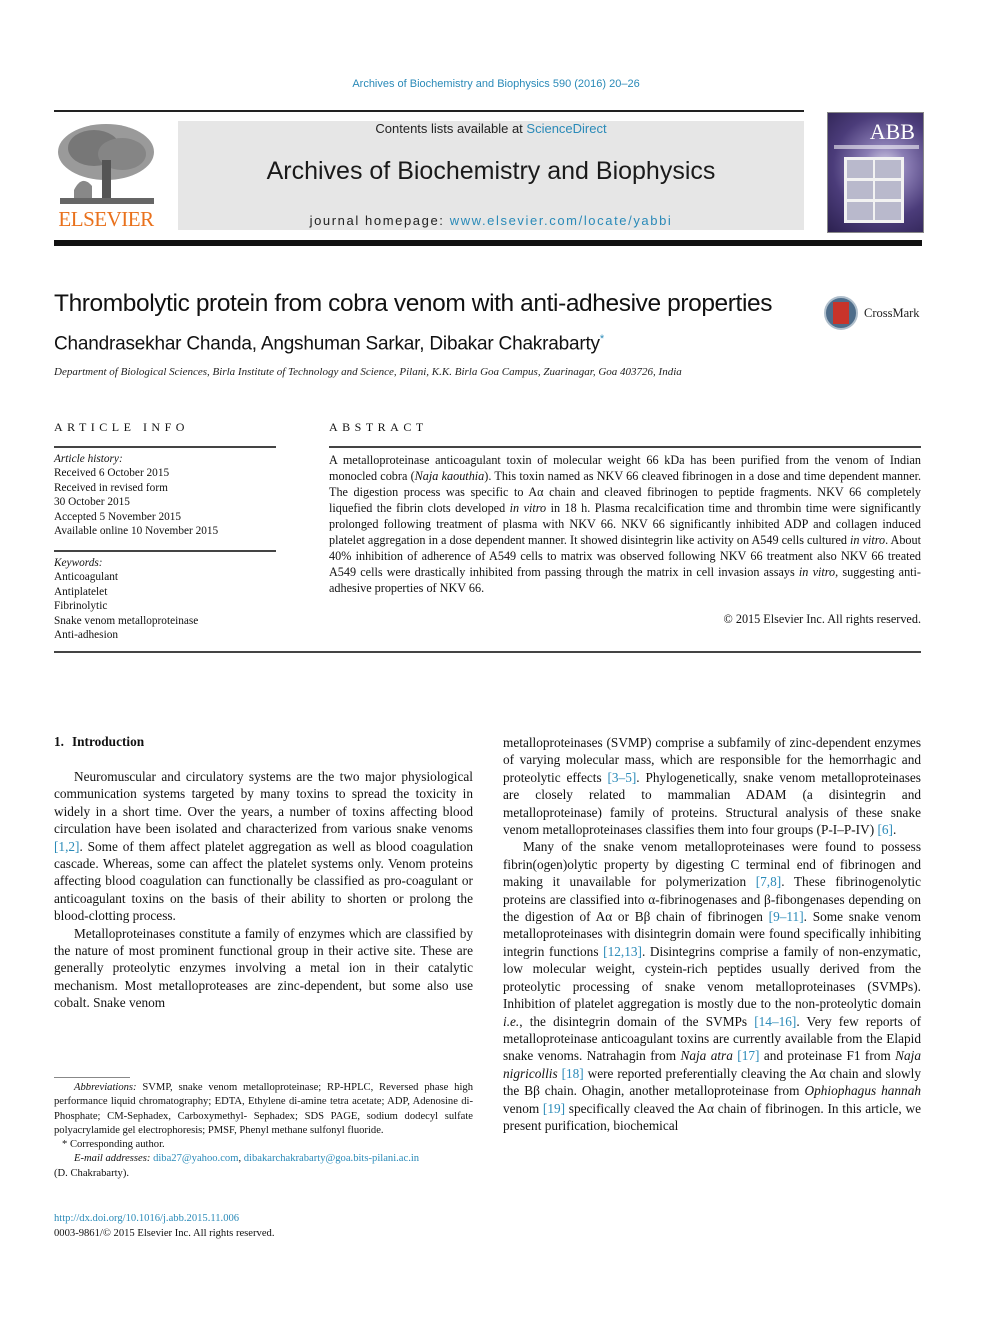 The image size is (992, 1323). What do you see at coordinates (451, 128) in the screenshot?
I see `contents-prefix: Contents lists available at` at bounding box center [451, 128].